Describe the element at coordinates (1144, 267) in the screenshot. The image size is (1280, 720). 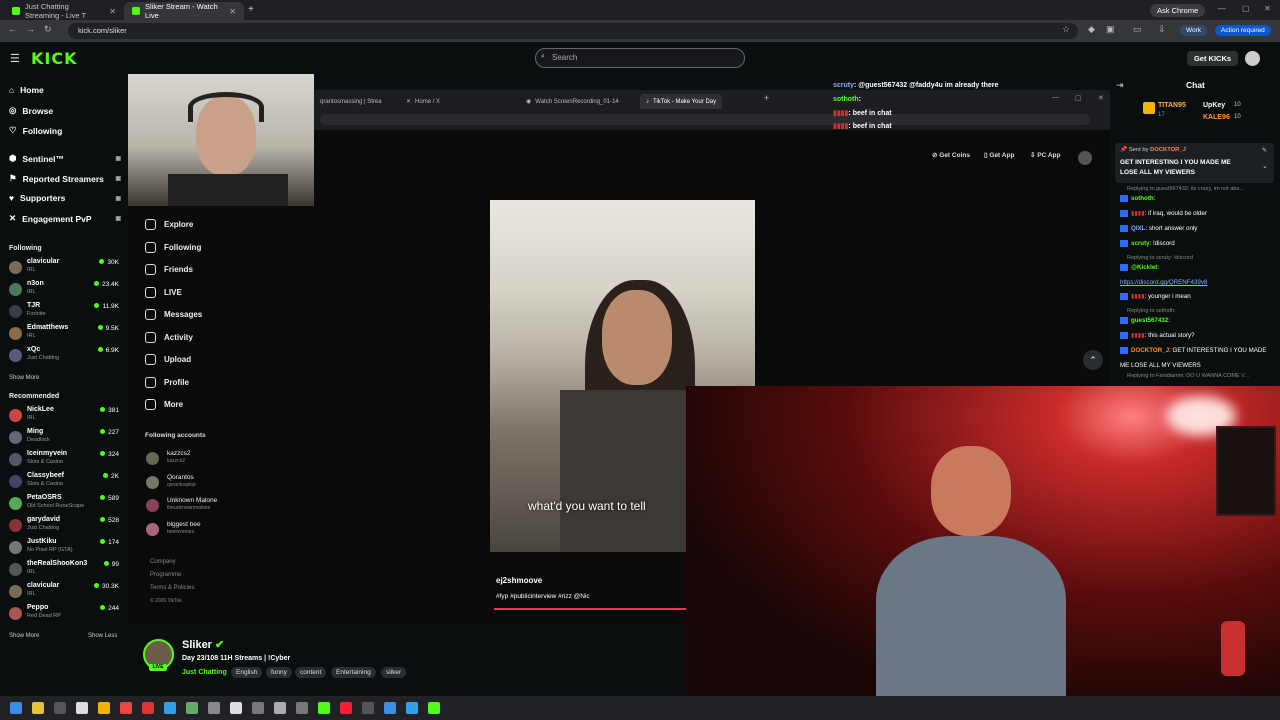
I see `chat-username: @Kicklet` at that location.